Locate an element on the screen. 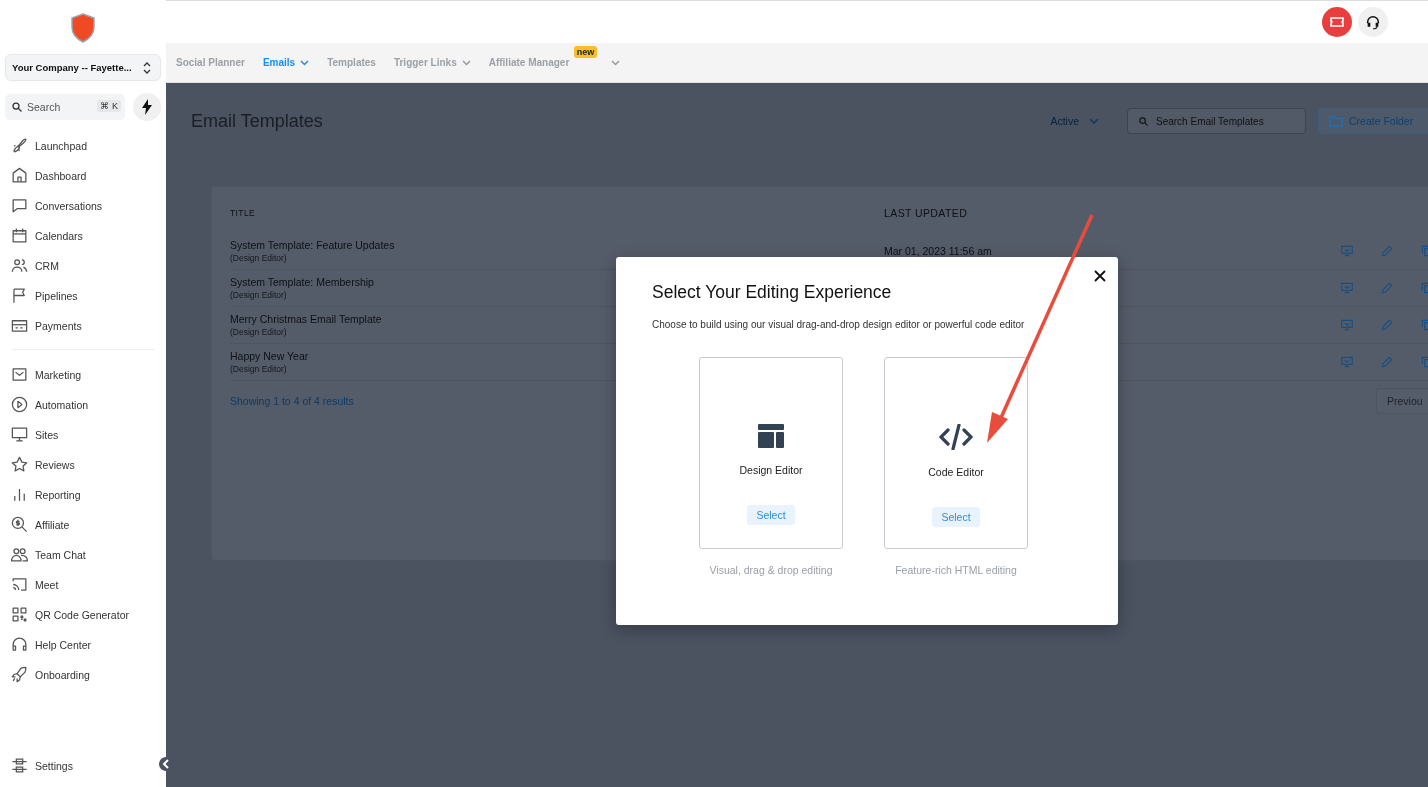 The width and height of the screenshot is (1428, 787). sidebar-item: Pipelines is located at coordinates (85, 295).